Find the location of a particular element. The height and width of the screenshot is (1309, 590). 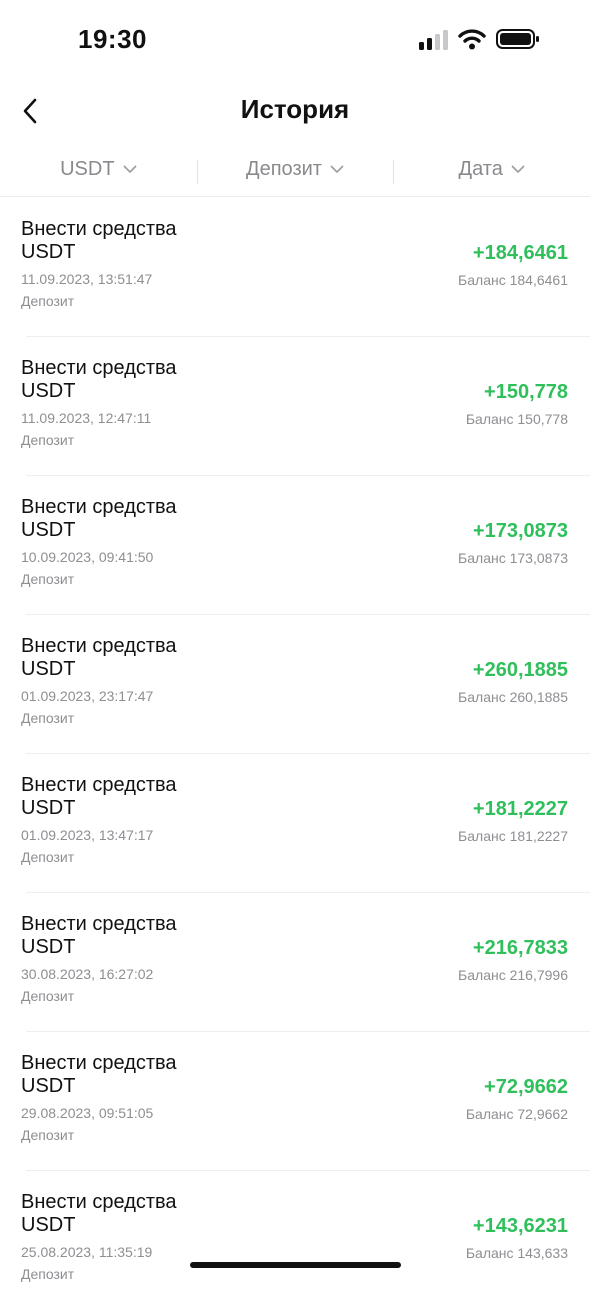

cellular-signal-icon is located at coordinates (433, 39).